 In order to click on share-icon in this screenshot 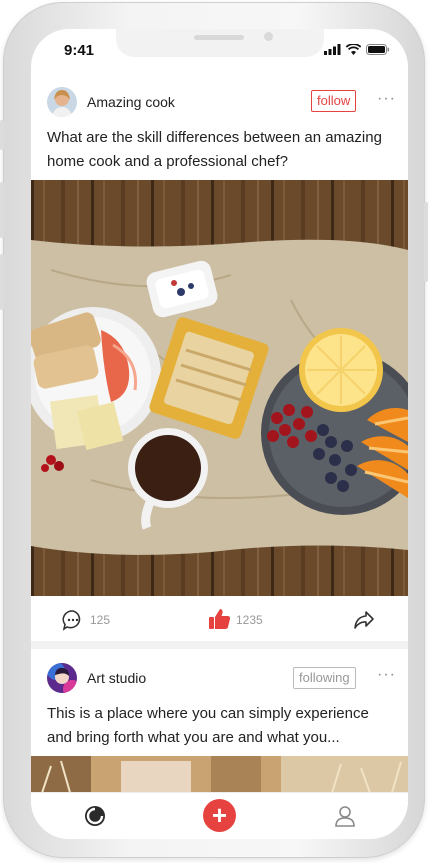, I will do `click(364, 620)`.